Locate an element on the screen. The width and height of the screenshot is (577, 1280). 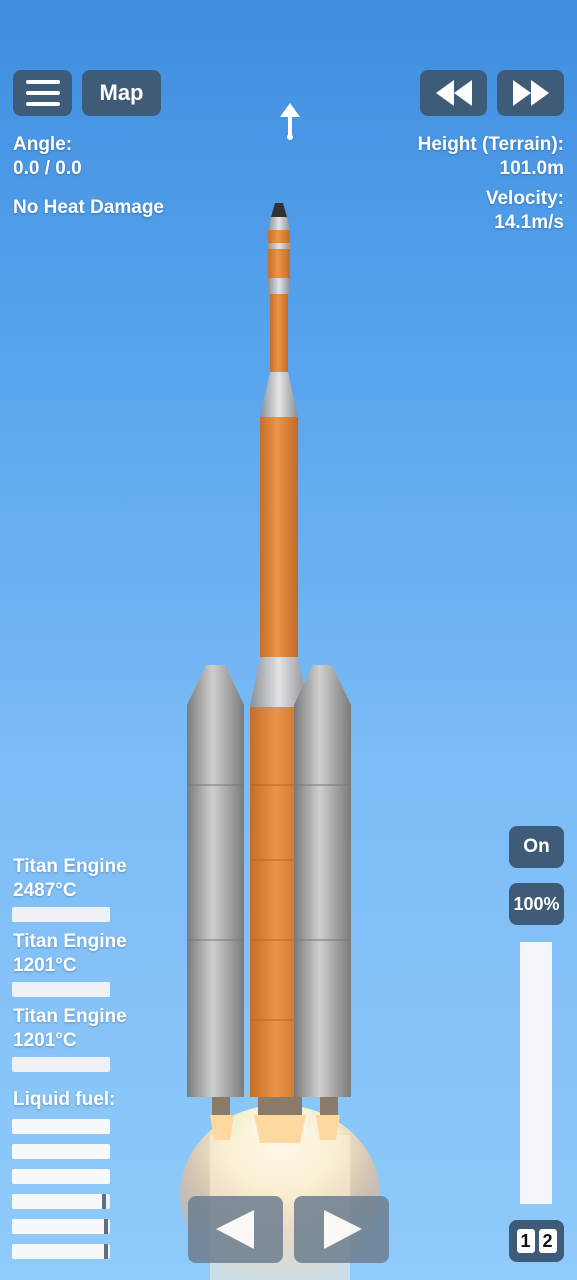
engine-2-temp: 1201°C is located at coordinates (45, 965).